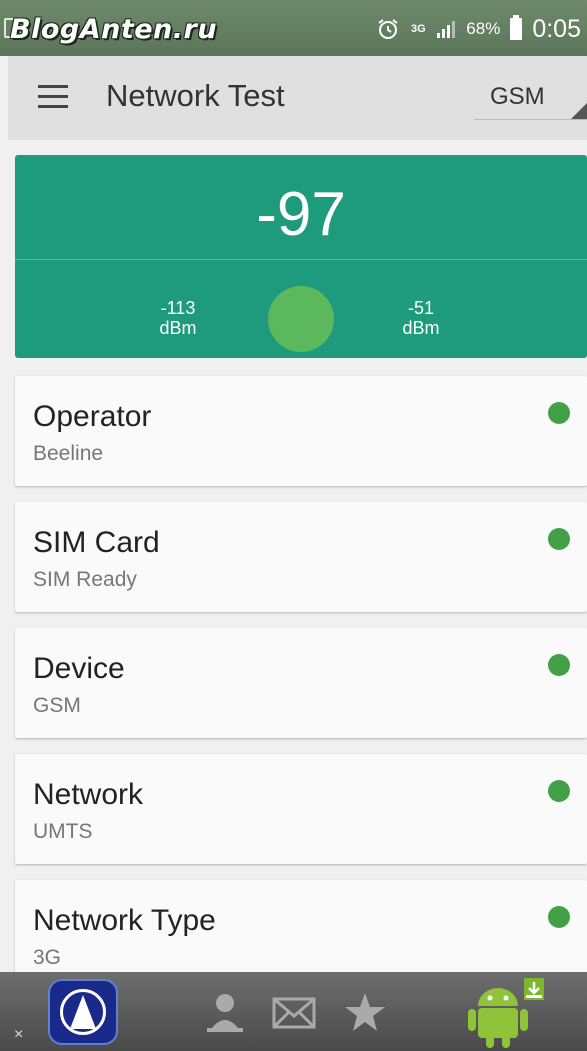 The width and height of the screenshot is (587, 1051). Describe the element at coordinates (57, 705) in the screenshot. I see `card-value: GSM` at that location.